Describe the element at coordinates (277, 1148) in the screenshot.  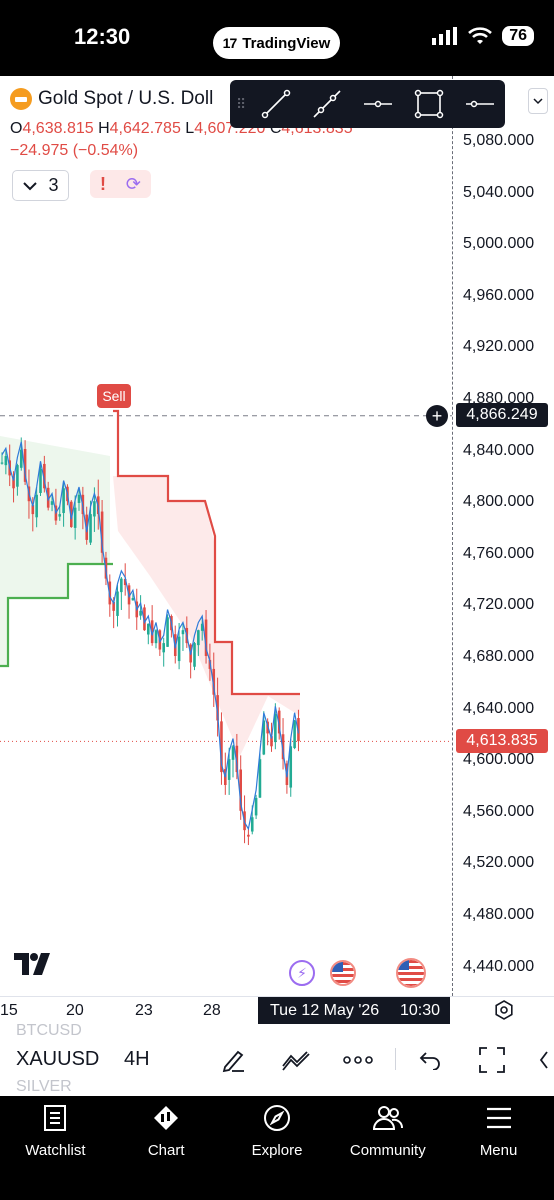
I see `nav-explore: Explore` at that location.